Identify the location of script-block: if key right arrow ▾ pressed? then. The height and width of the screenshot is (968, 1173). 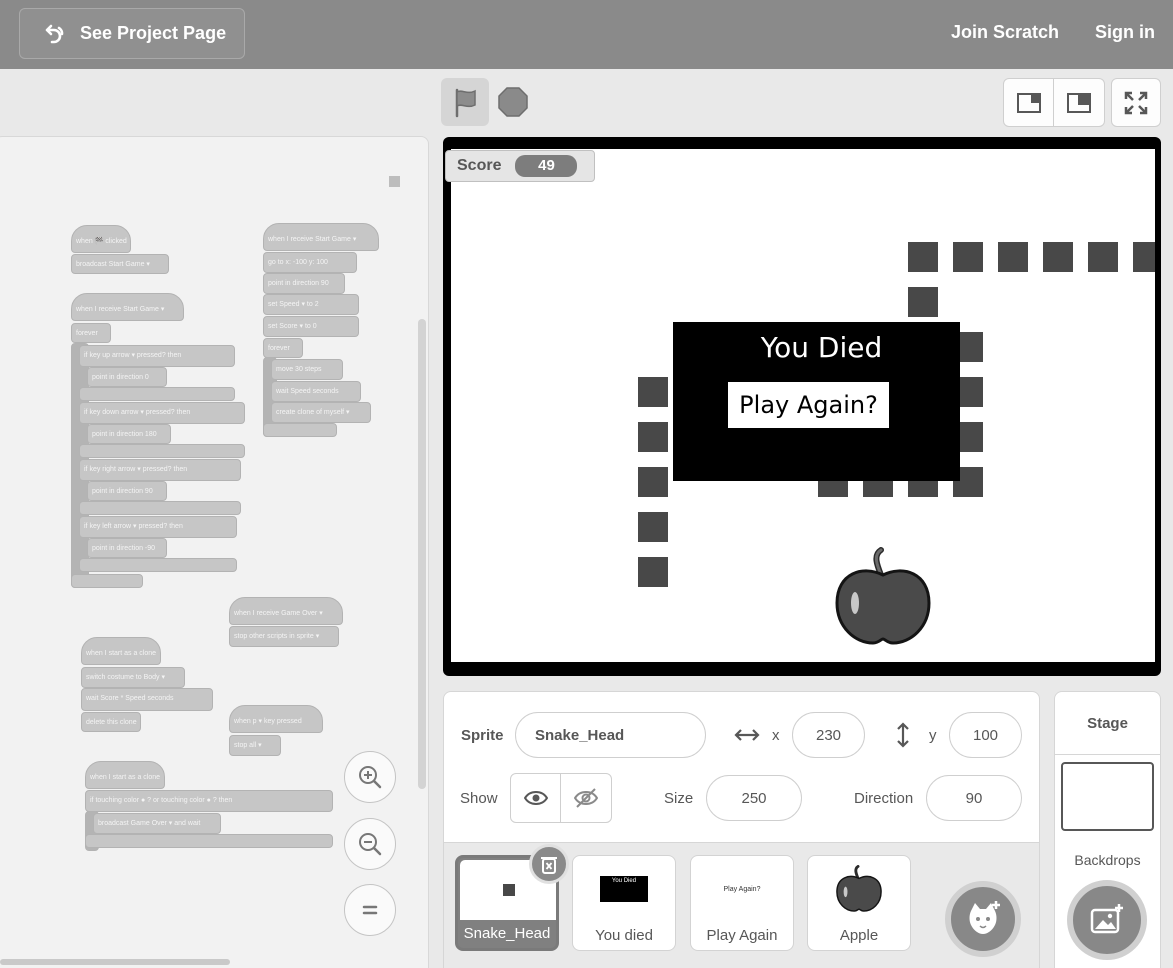
(160, 470).